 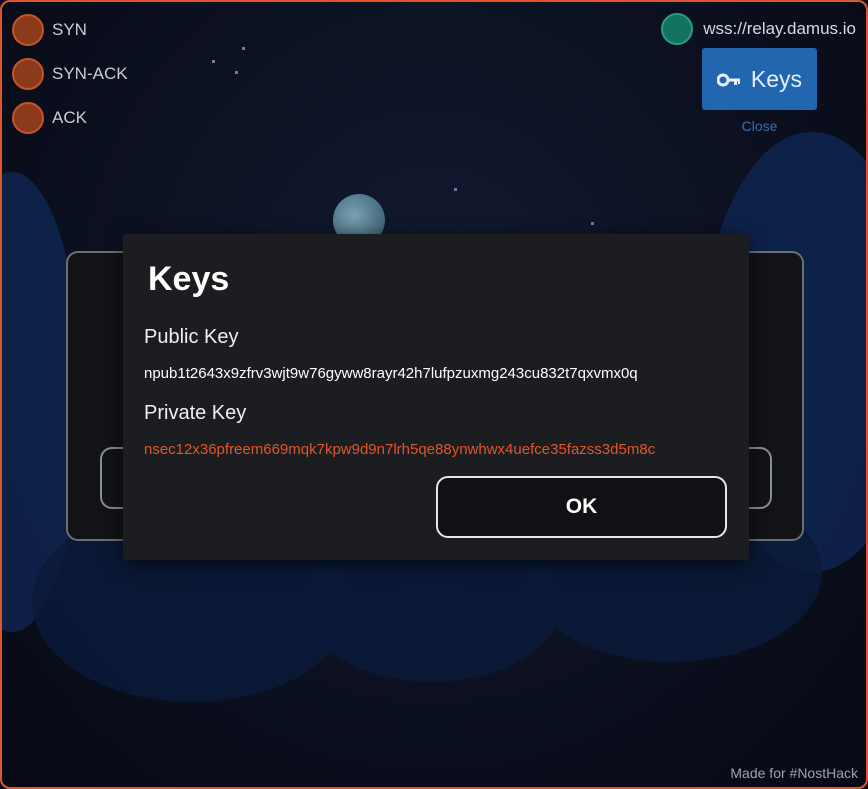 I want to click on keys-button-label: Keys, so click(x=776, y=78).